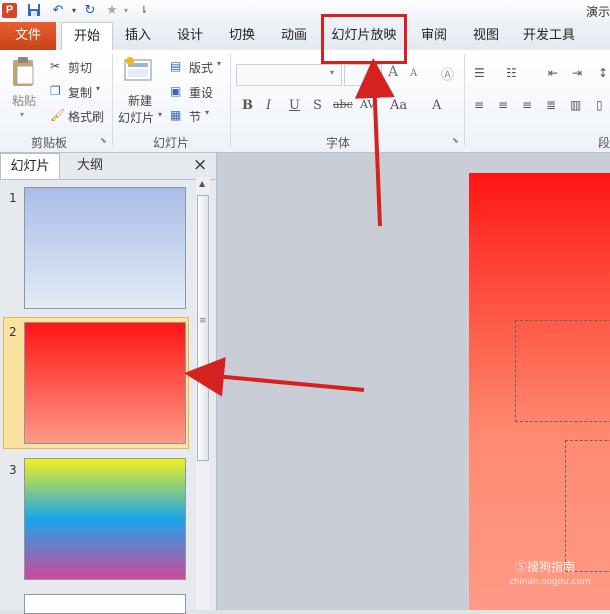 This screenshot has width=610, height=614. What do you see at coordinates (22, 114) in the screenshot?
I see `paste-dropdown-icon: ▾` at bounding box center [22, 114].